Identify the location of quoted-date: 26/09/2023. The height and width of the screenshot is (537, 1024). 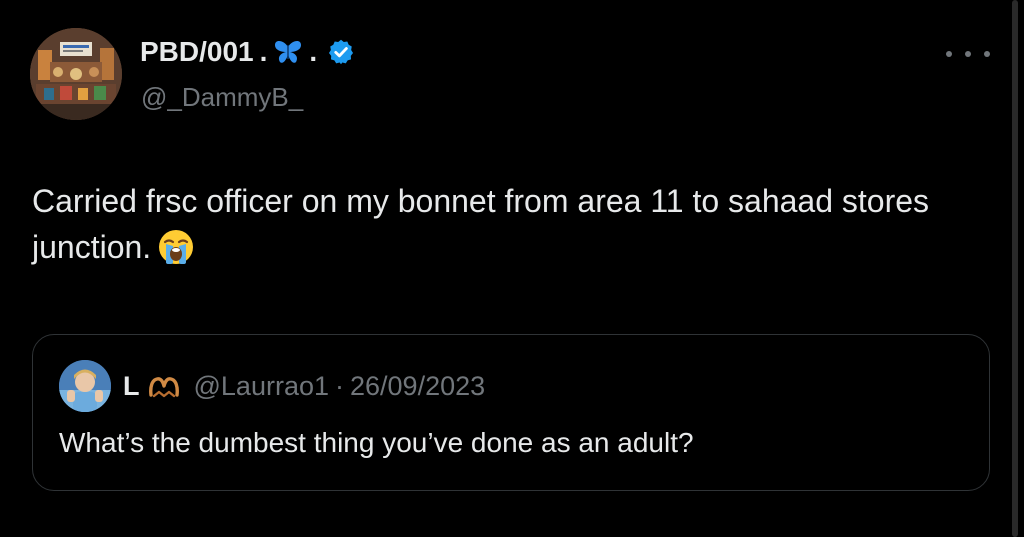
(417, 386).